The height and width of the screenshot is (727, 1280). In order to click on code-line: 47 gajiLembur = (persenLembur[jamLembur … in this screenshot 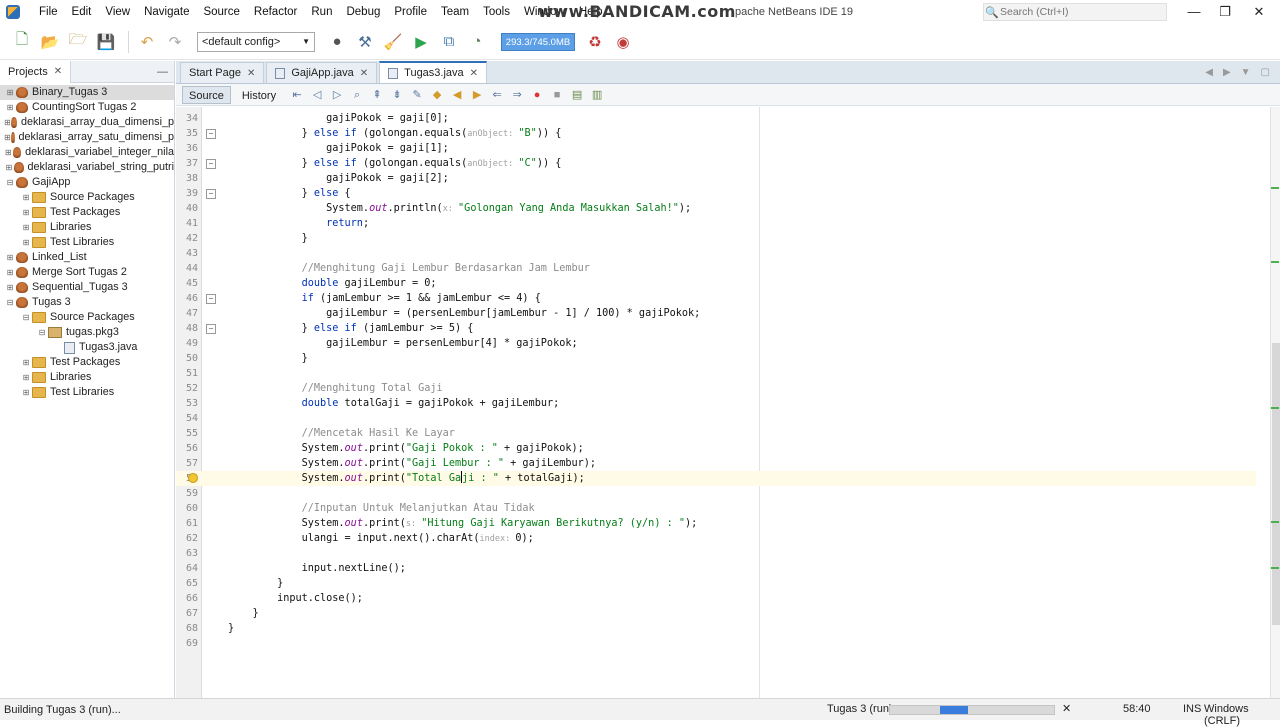, I will do `click(716, 313)`.